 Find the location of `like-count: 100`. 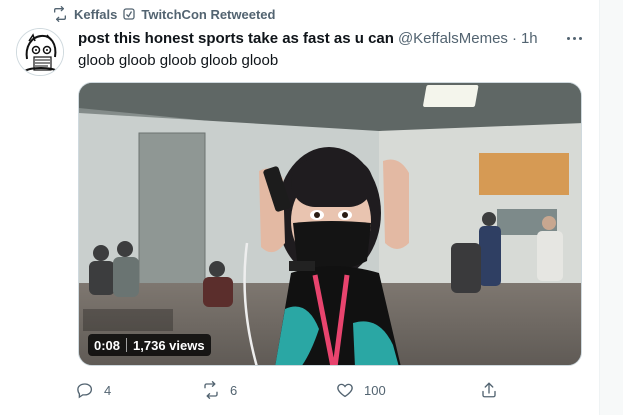

like-count: 100 is located at coordinates (375, 390).